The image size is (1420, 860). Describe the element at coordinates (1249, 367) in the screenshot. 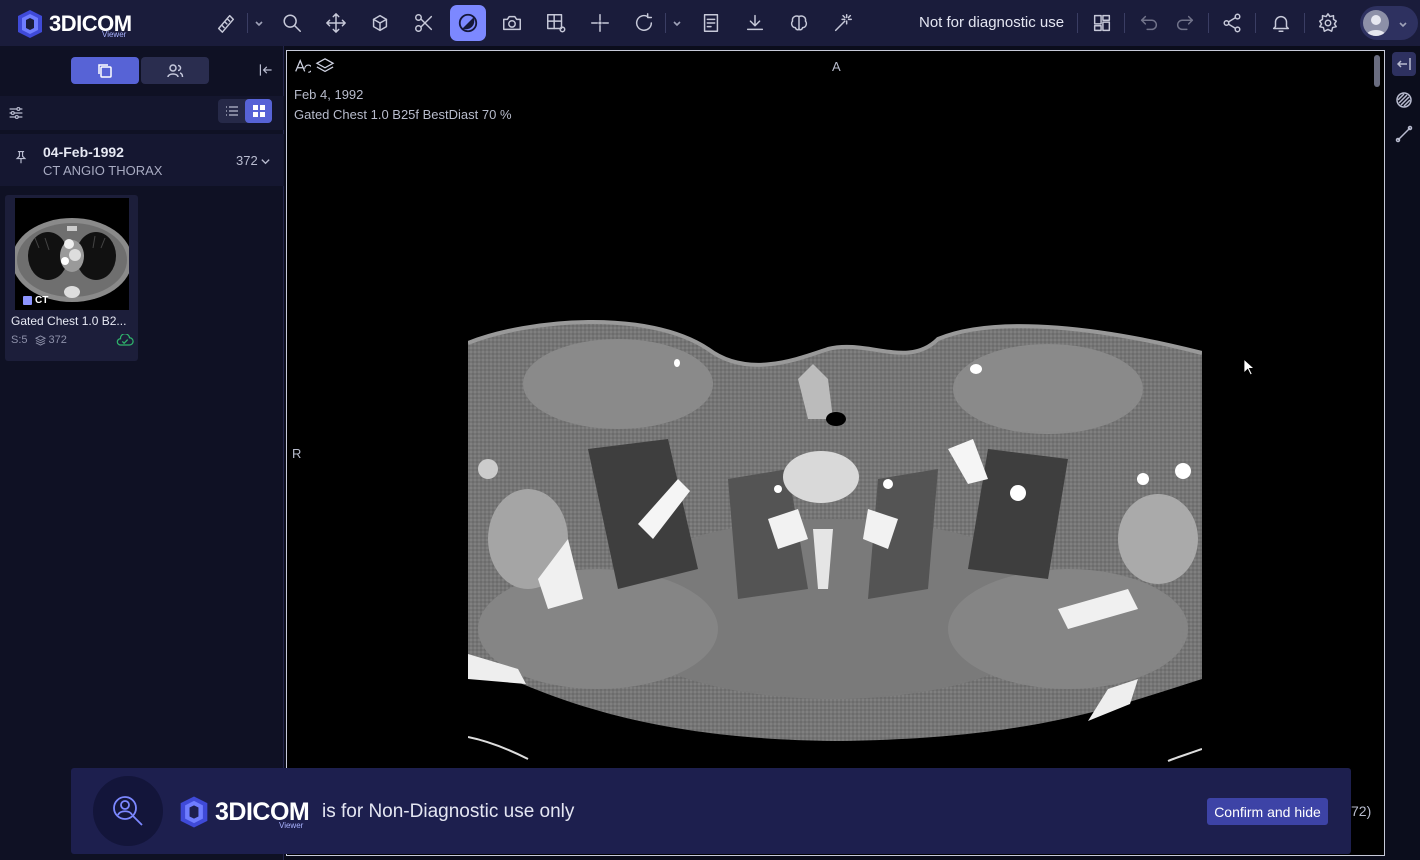

I see `mouse-cursor-icon` at that location.